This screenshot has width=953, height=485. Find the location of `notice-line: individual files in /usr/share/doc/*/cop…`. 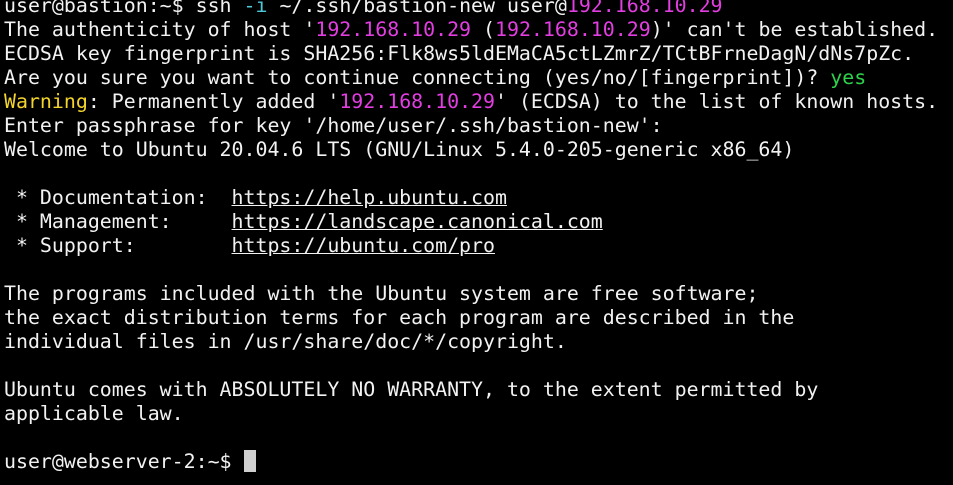

notice-line: individual files in /usr/share/doc/*/cop… is located at coordinates (285, 341).